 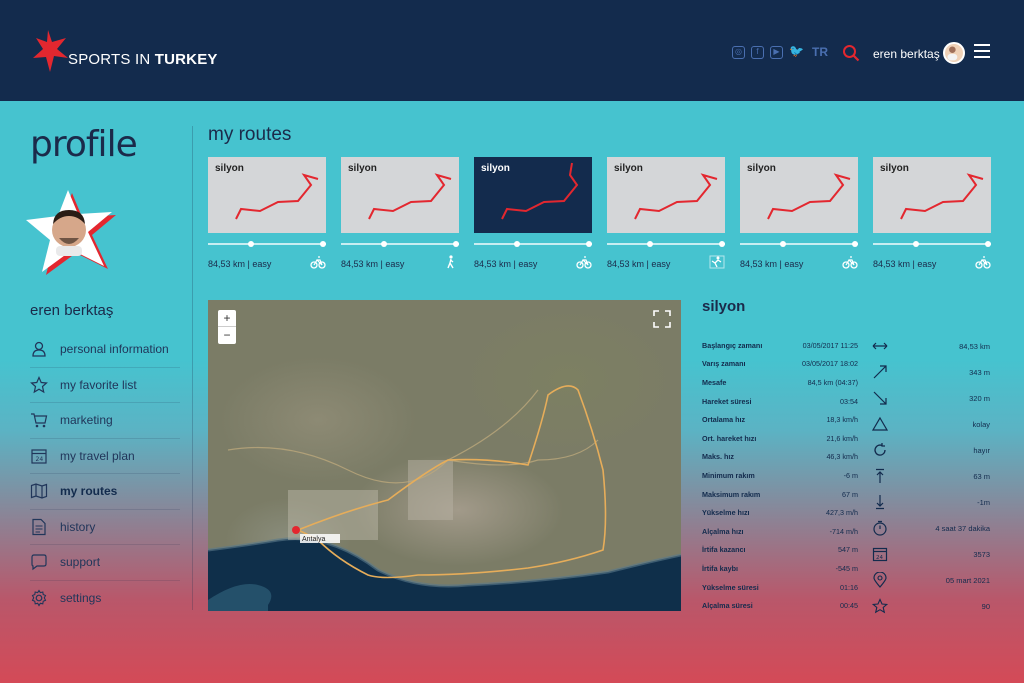 What do you see at coordinates (780, 475) in the screenshot?
I see `detail-row: Minimum rakım -6 m` at bounding box center [780, 475].